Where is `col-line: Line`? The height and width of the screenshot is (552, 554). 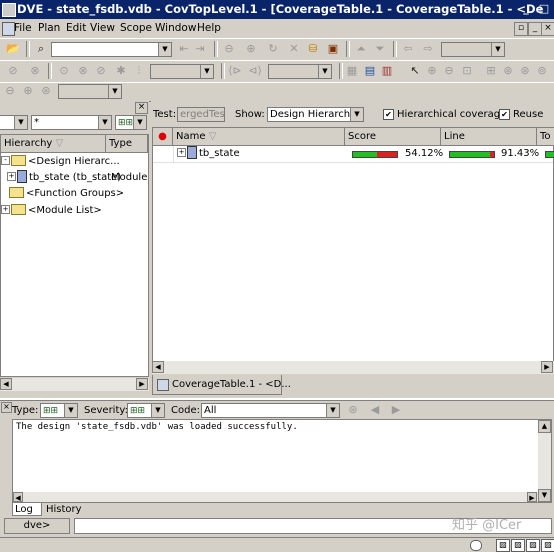 col-line: Line is located at coordinates (489, 137).